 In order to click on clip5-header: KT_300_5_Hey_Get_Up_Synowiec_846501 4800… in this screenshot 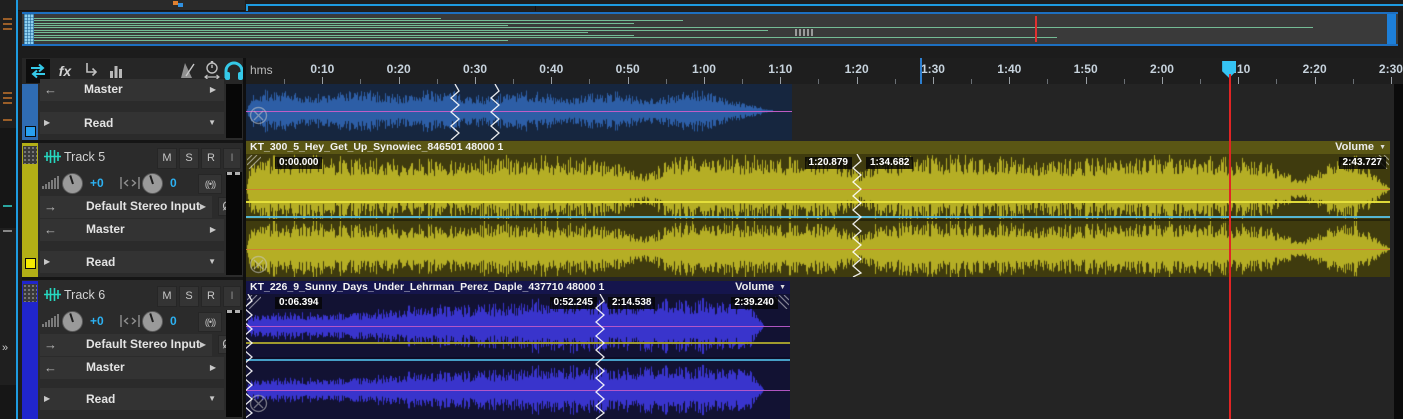, I will do `click(818, 147)`.